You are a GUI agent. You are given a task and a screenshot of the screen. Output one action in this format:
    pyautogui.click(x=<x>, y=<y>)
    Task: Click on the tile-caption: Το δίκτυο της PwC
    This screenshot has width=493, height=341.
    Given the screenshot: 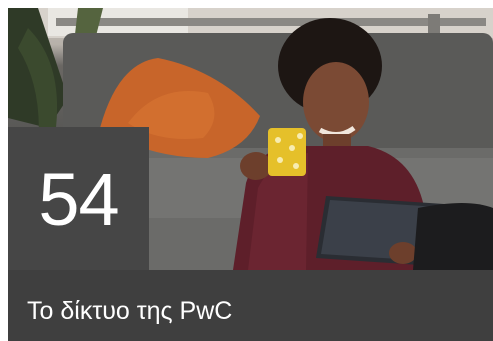 What is the action you would take?
    pyautogui.click(x=129, y=311)
    